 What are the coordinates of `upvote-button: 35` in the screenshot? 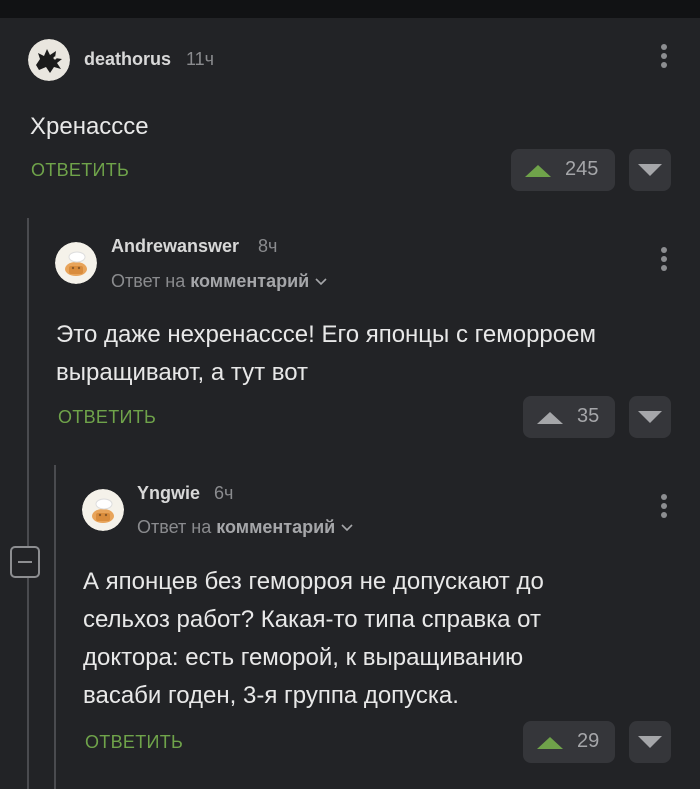 It's located at (569, 417).